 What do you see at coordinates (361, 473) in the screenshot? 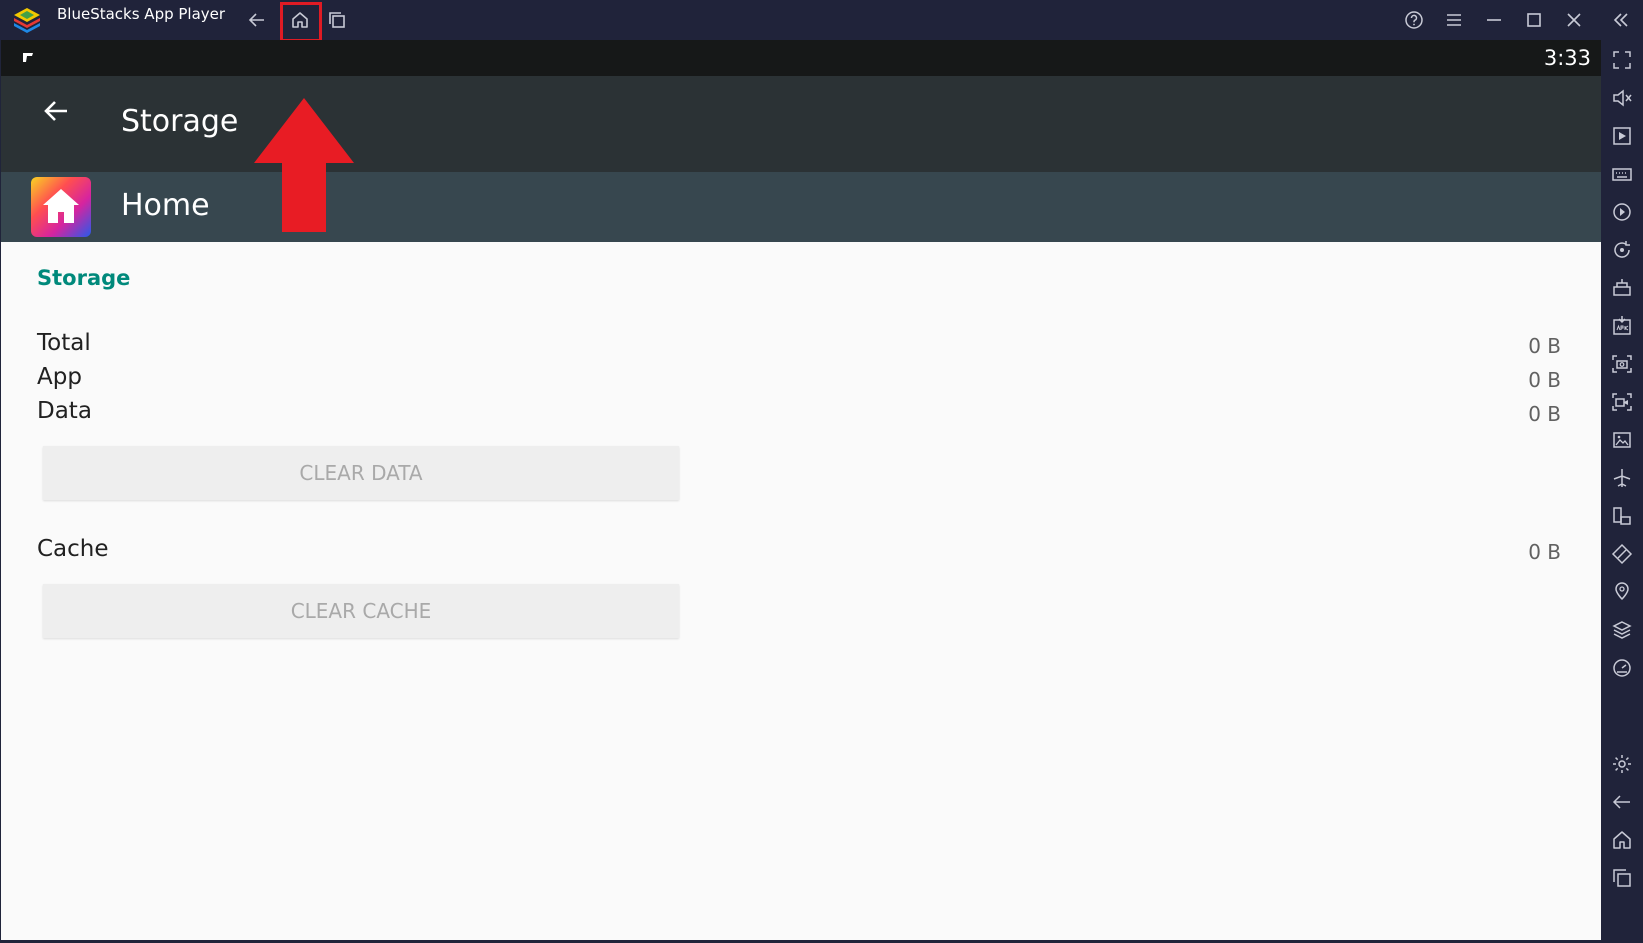
I see `clear-data-button: CLEAR DATA` at bounding box center [361, 473].